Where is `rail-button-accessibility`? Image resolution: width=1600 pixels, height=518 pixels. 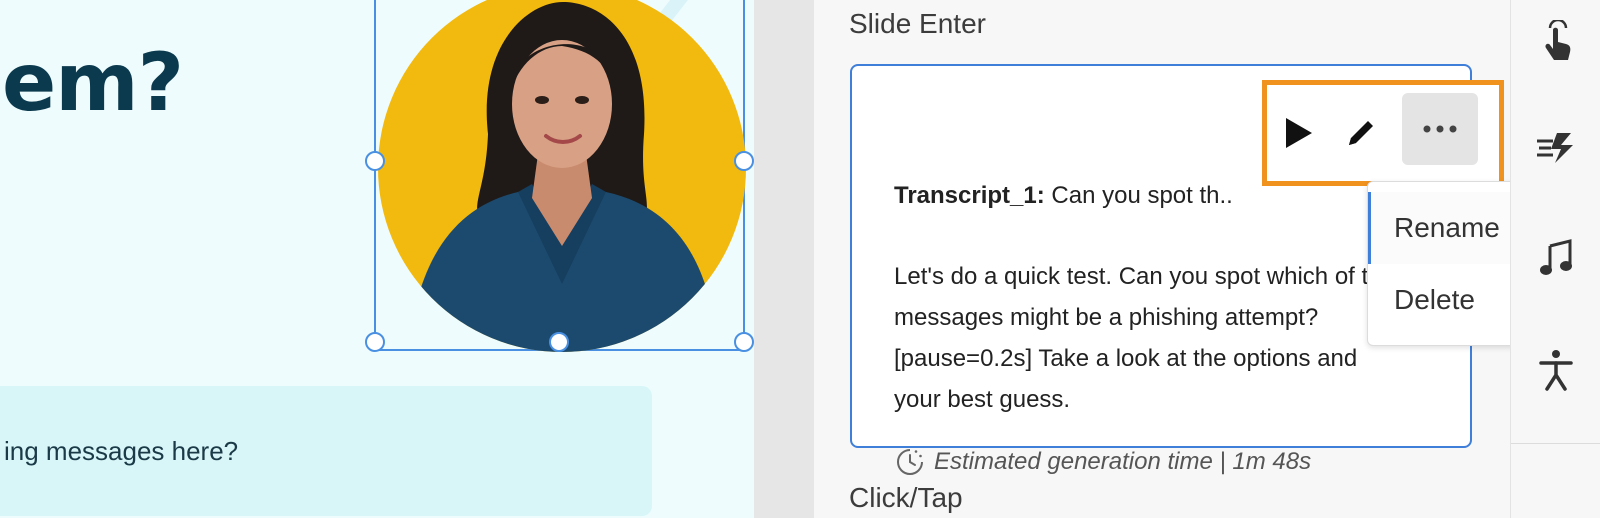
rail-button-accessibility is located at coordinates (1555, 370).